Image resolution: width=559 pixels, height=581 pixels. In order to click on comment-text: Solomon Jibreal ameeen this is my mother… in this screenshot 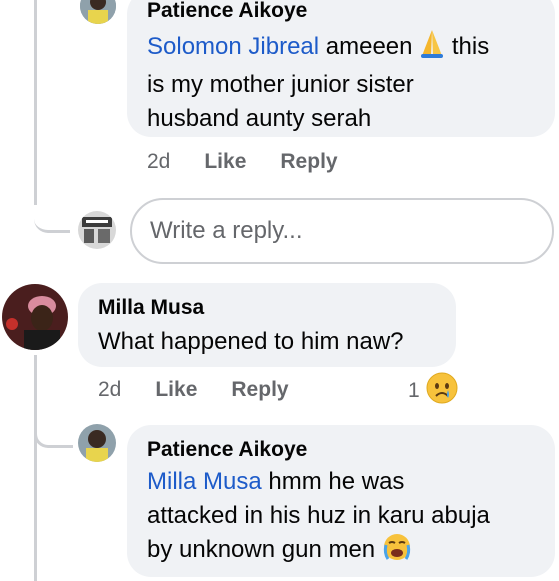, I will do `click(341, 82)`.